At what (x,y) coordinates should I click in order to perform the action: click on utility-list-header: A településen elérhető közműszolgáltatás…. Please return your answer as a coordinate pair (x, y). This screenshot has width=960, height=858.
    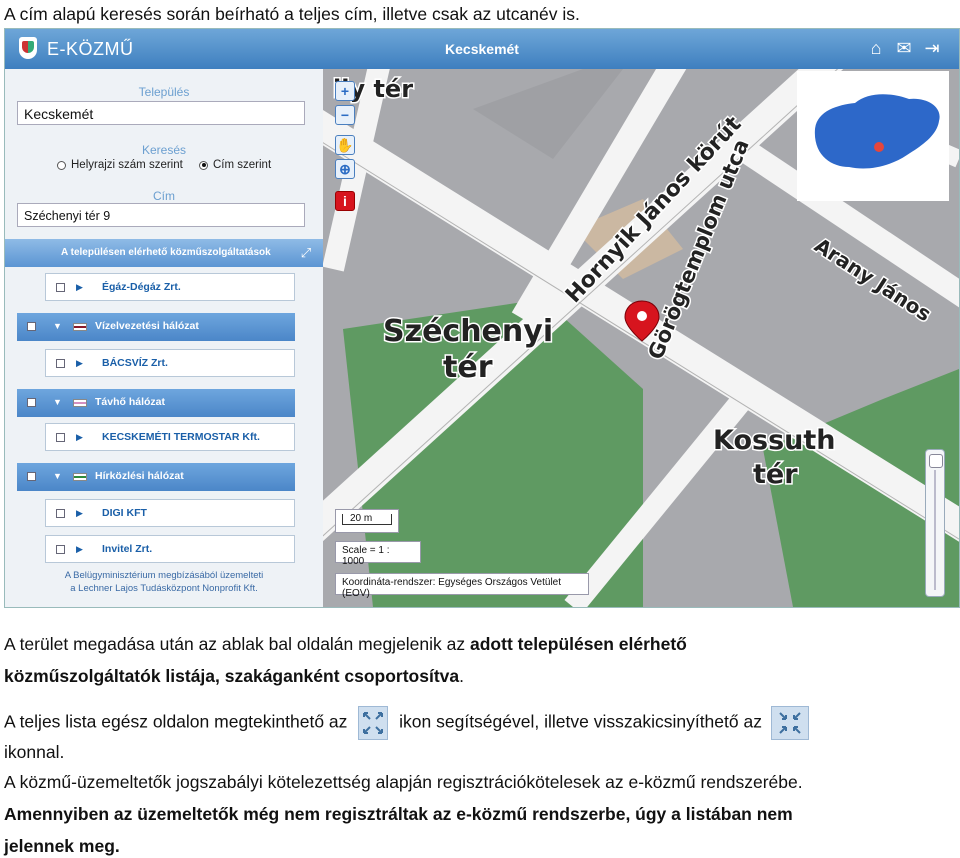
    Looking at the image, I should click on (164, 253).